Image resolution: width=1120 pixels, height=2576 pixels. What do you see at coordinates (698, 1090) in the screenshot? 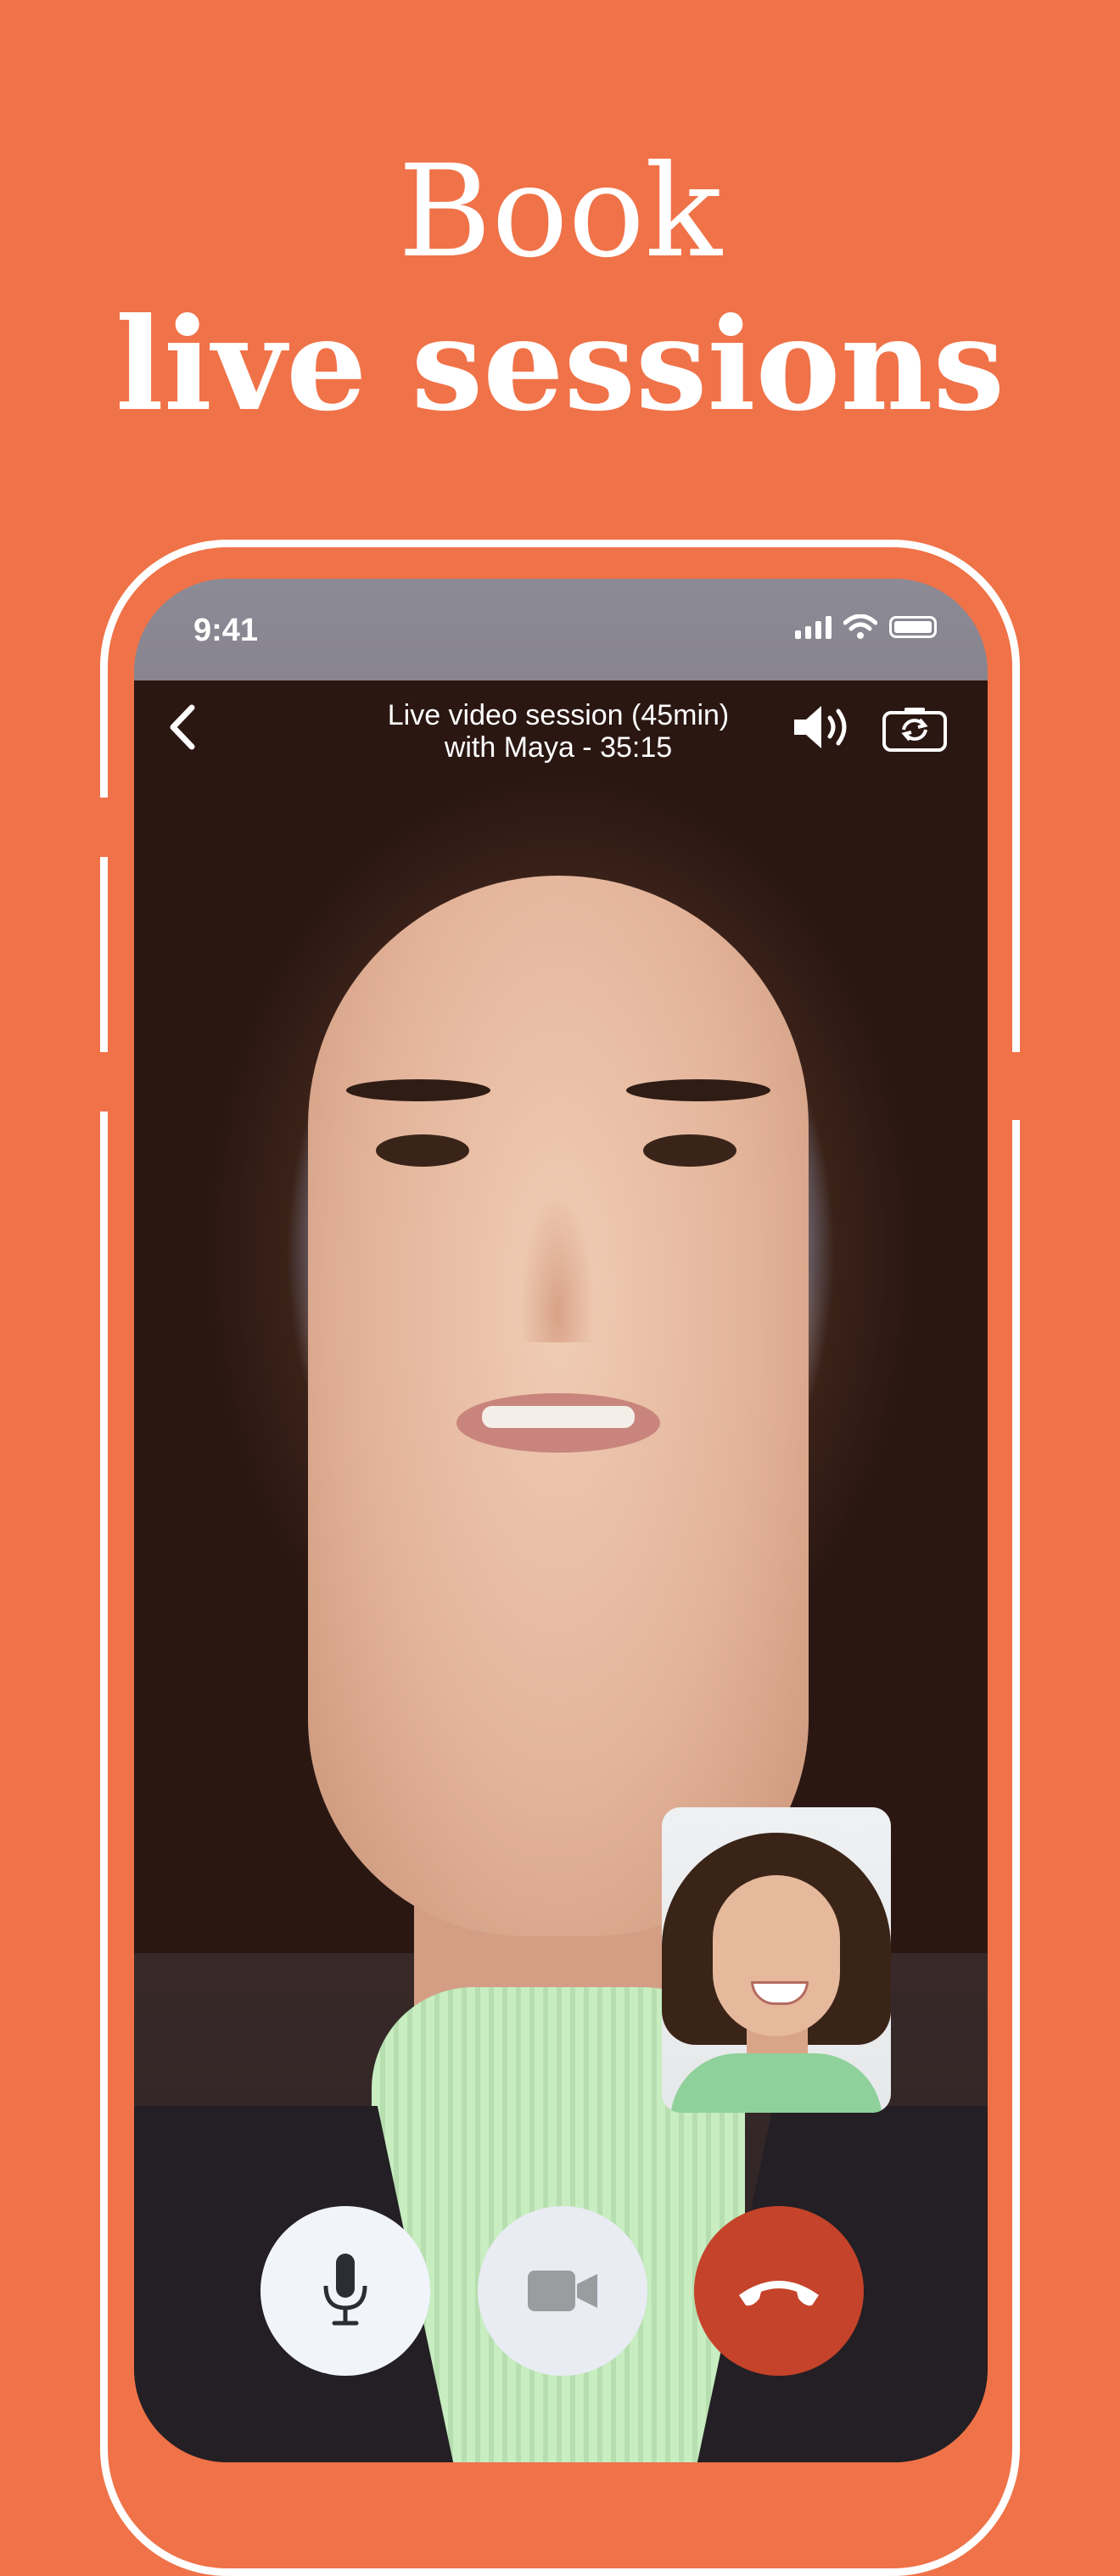
I see `remote-video-right-brow` at bounding box center [698, 1090].